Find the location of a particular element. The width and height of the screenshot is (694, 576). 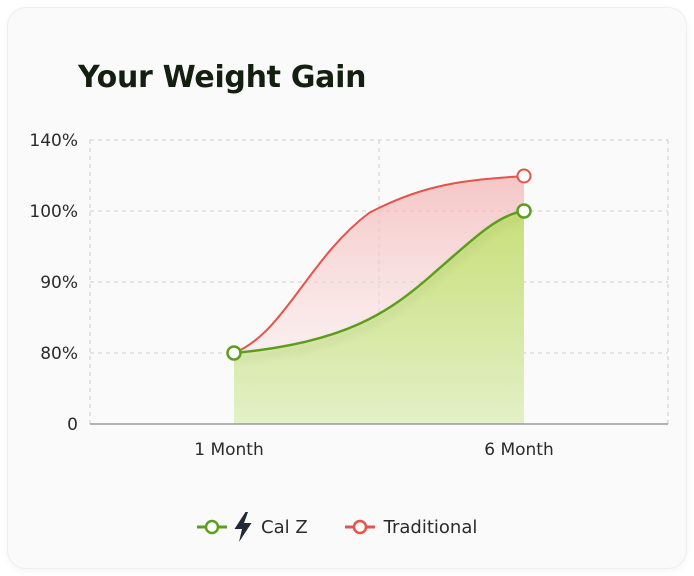

x-tick-label-1: 6 Month is located at coordinates (519, 450).